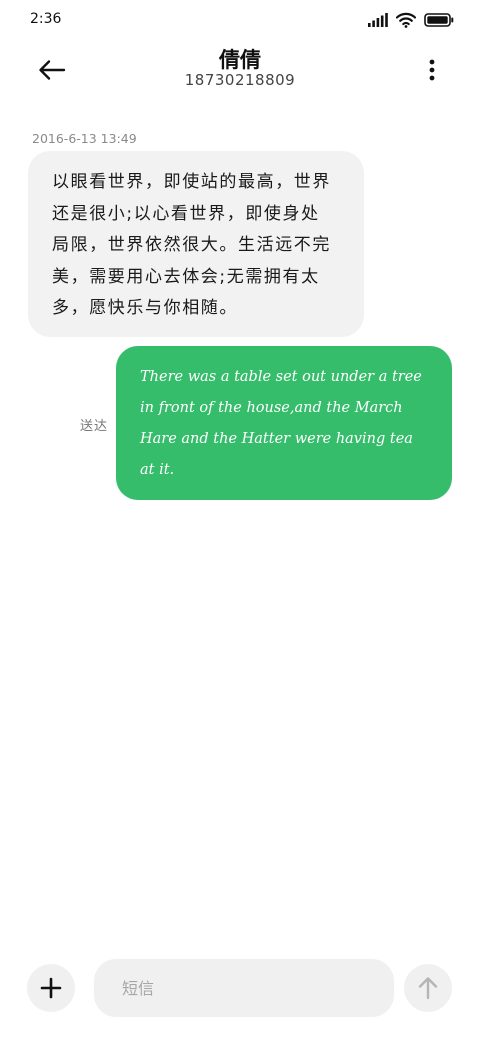 This screenshot has width=480, height=1040. I want to click on conversation-header: 倩倩 18730218809, so click(240, 70).